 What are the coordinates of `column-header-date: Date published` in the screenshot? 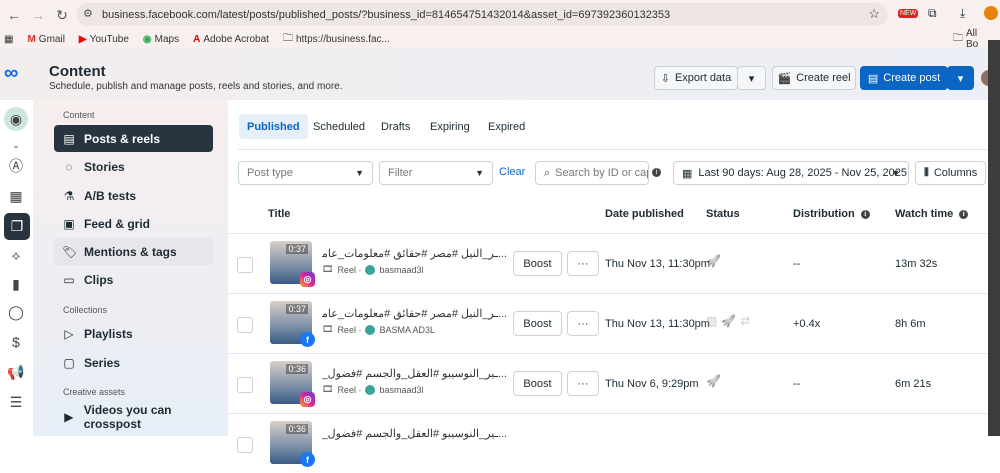 It's located at (644, 214).